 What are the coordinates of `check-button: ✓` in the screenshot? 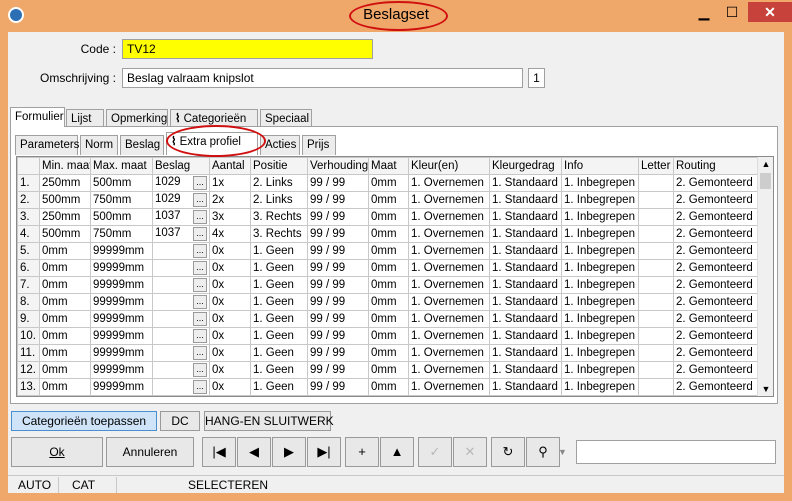 It's located at (435, 452).